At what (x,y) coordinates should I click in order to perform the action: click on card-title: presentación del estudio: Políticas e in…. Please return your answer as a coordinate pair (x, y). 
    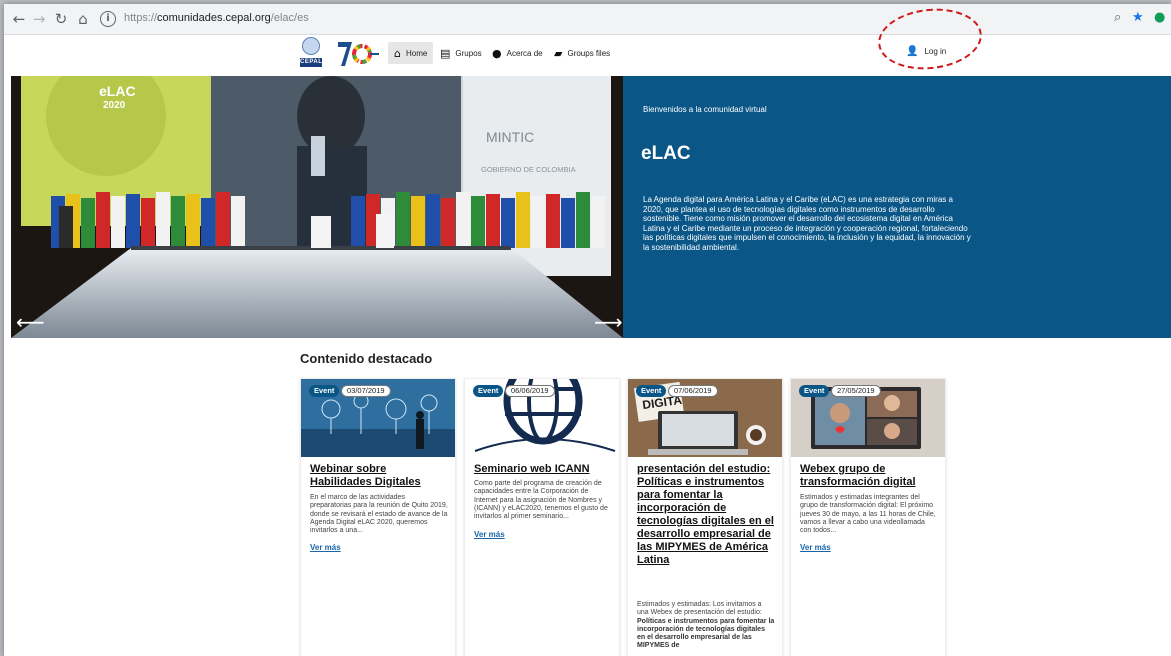
    Looking at the image, I should click on (707, 515).